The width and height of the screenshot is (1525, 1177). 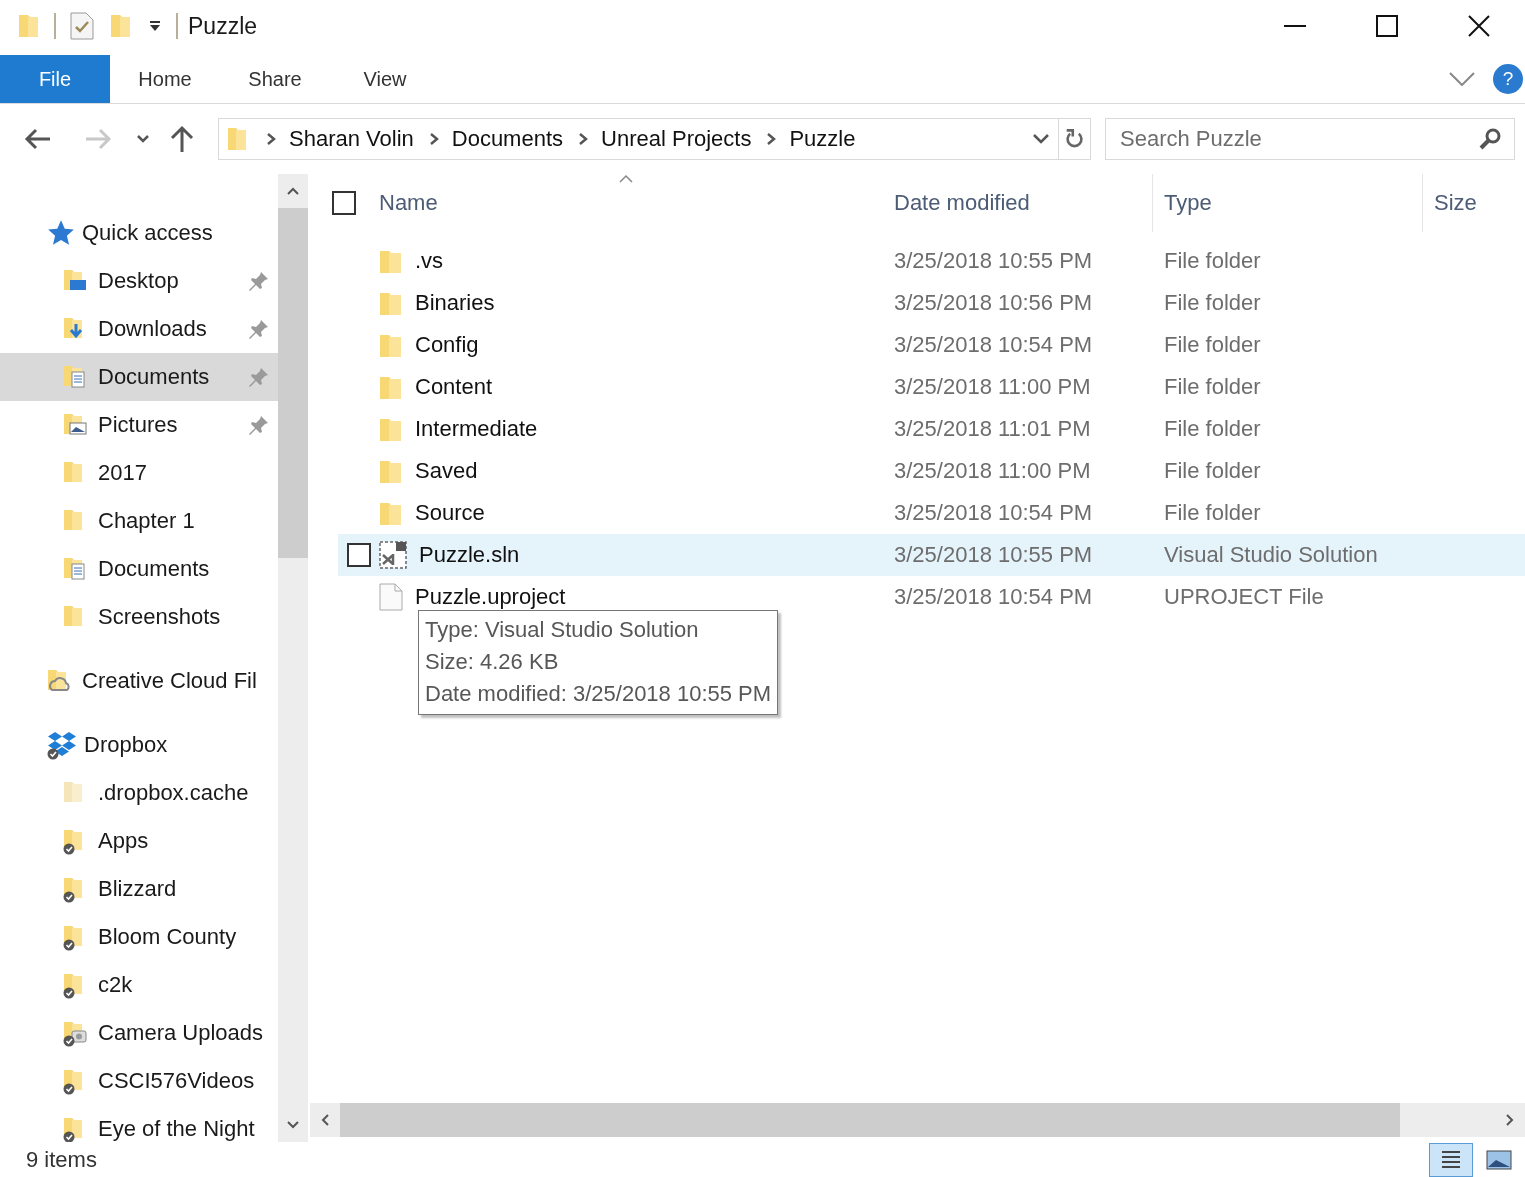 What do you see at coordinates (139, 1033) in the screenshot?
I see `nav-item: Camera Uploads` at bounding box center [139, 1033].